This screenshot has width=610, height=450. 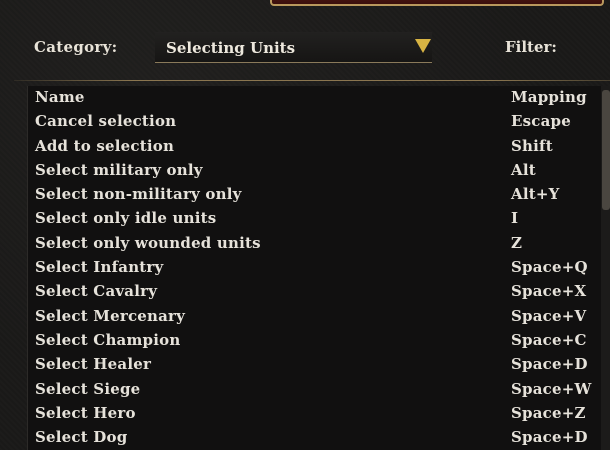 I want to click on row-name: Add to selection, so click(x=105, y=145).